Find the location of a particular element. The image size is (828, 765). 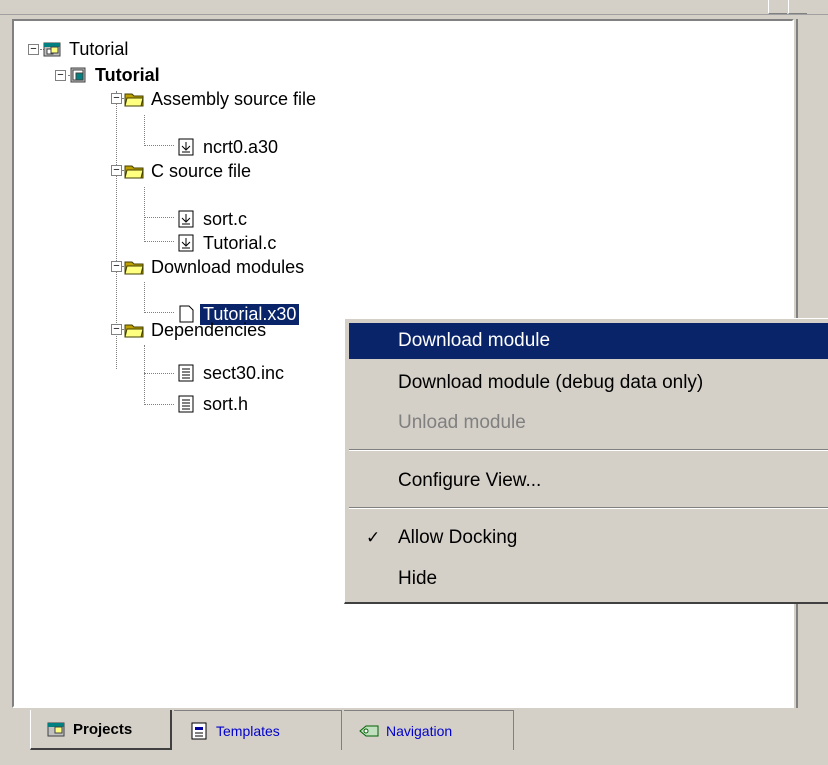

top-divider is located at coordinates (414, 14).